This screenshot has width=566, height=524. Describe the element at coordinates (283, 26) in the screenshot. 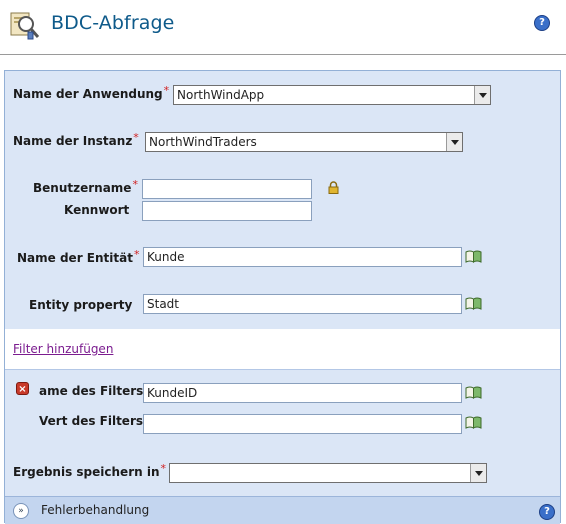

I see `header: BDC-Abfrage ?` at that location.